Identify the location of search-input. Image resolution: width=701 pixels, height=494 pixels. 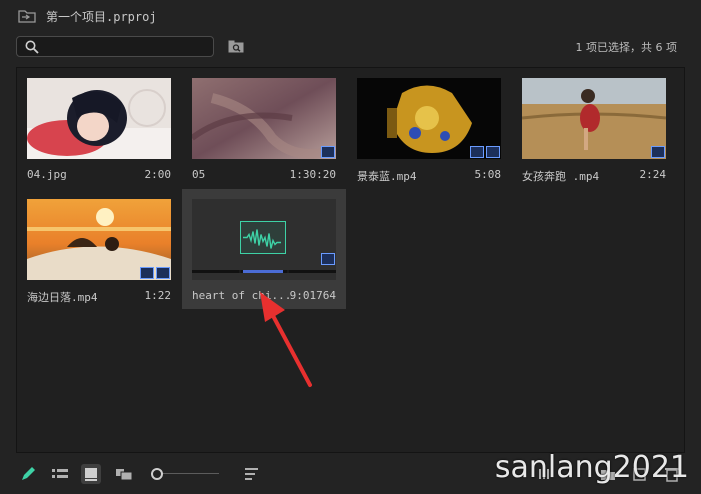
(115, 46).